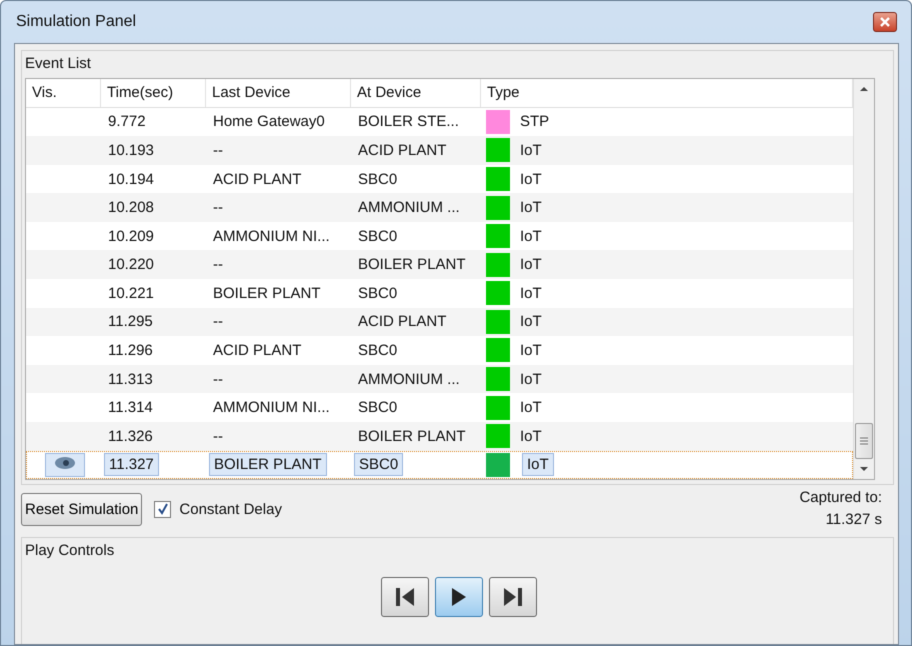 This screenshot has height=646, width=912. What do you see at coordinates (130, 321) in the screenshot?
I see `table-cell-text: 11.295` at bounding box center [130, 321].